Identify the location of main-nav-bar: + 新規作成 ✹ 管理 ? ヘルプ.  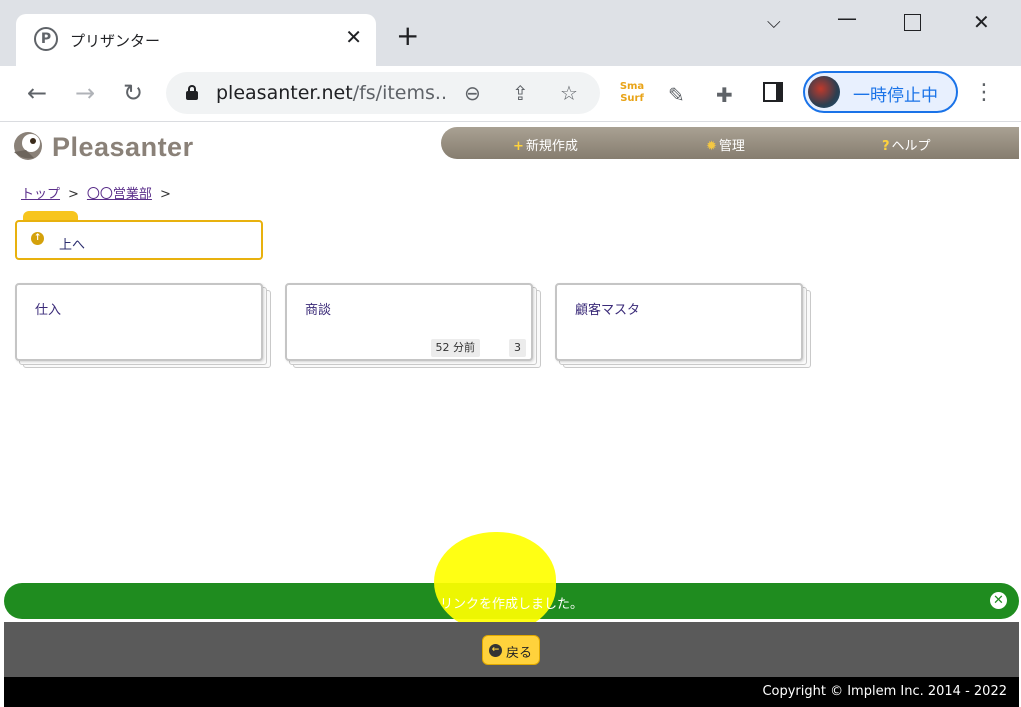
(730, 143).